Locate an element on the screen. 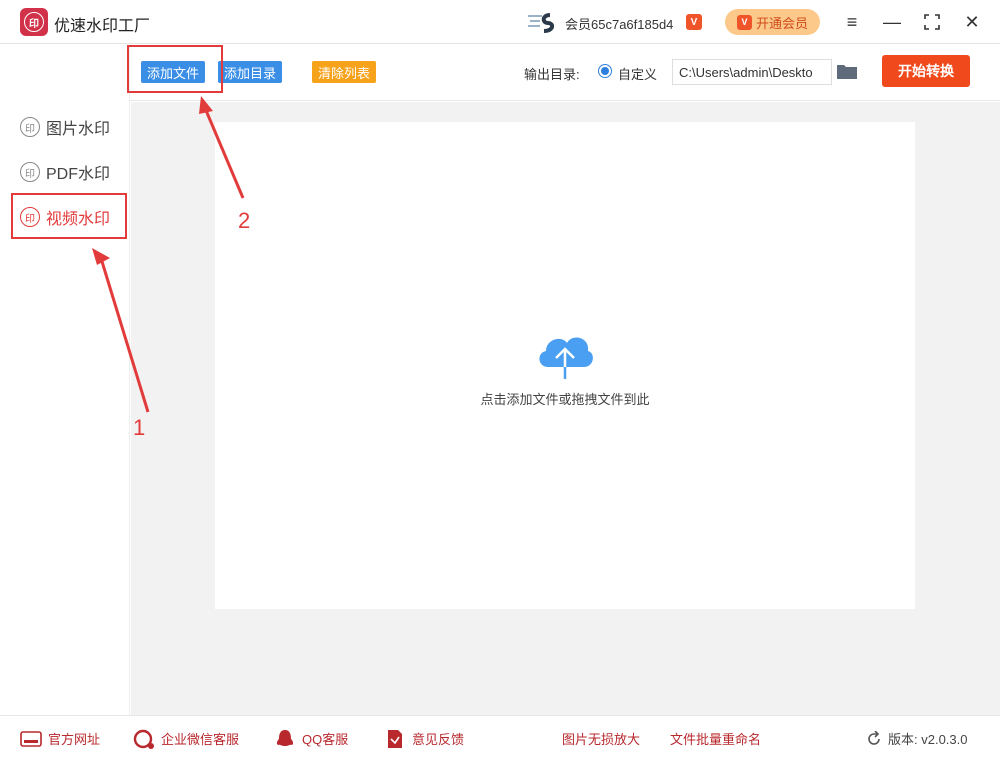 The width and height of the screenshot is (1000, 760). cloud-upload-icon is located at coordinates (566, 358).